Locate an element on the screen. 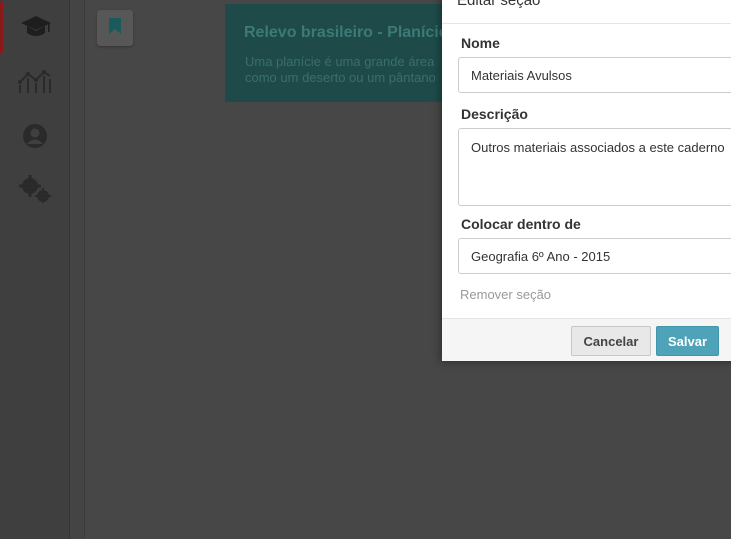  sidebar is located at coordinates (35, 269).